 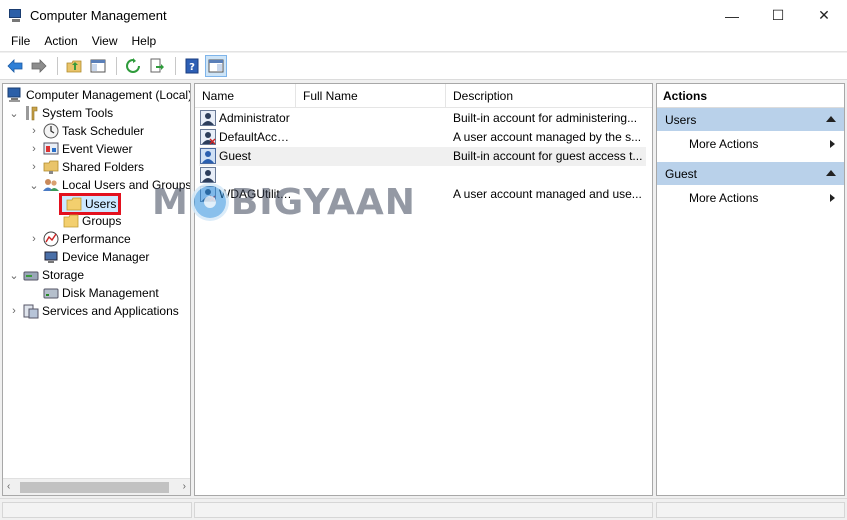 I want to click on watermark-letter-m: M, so click(x=170, y=202).